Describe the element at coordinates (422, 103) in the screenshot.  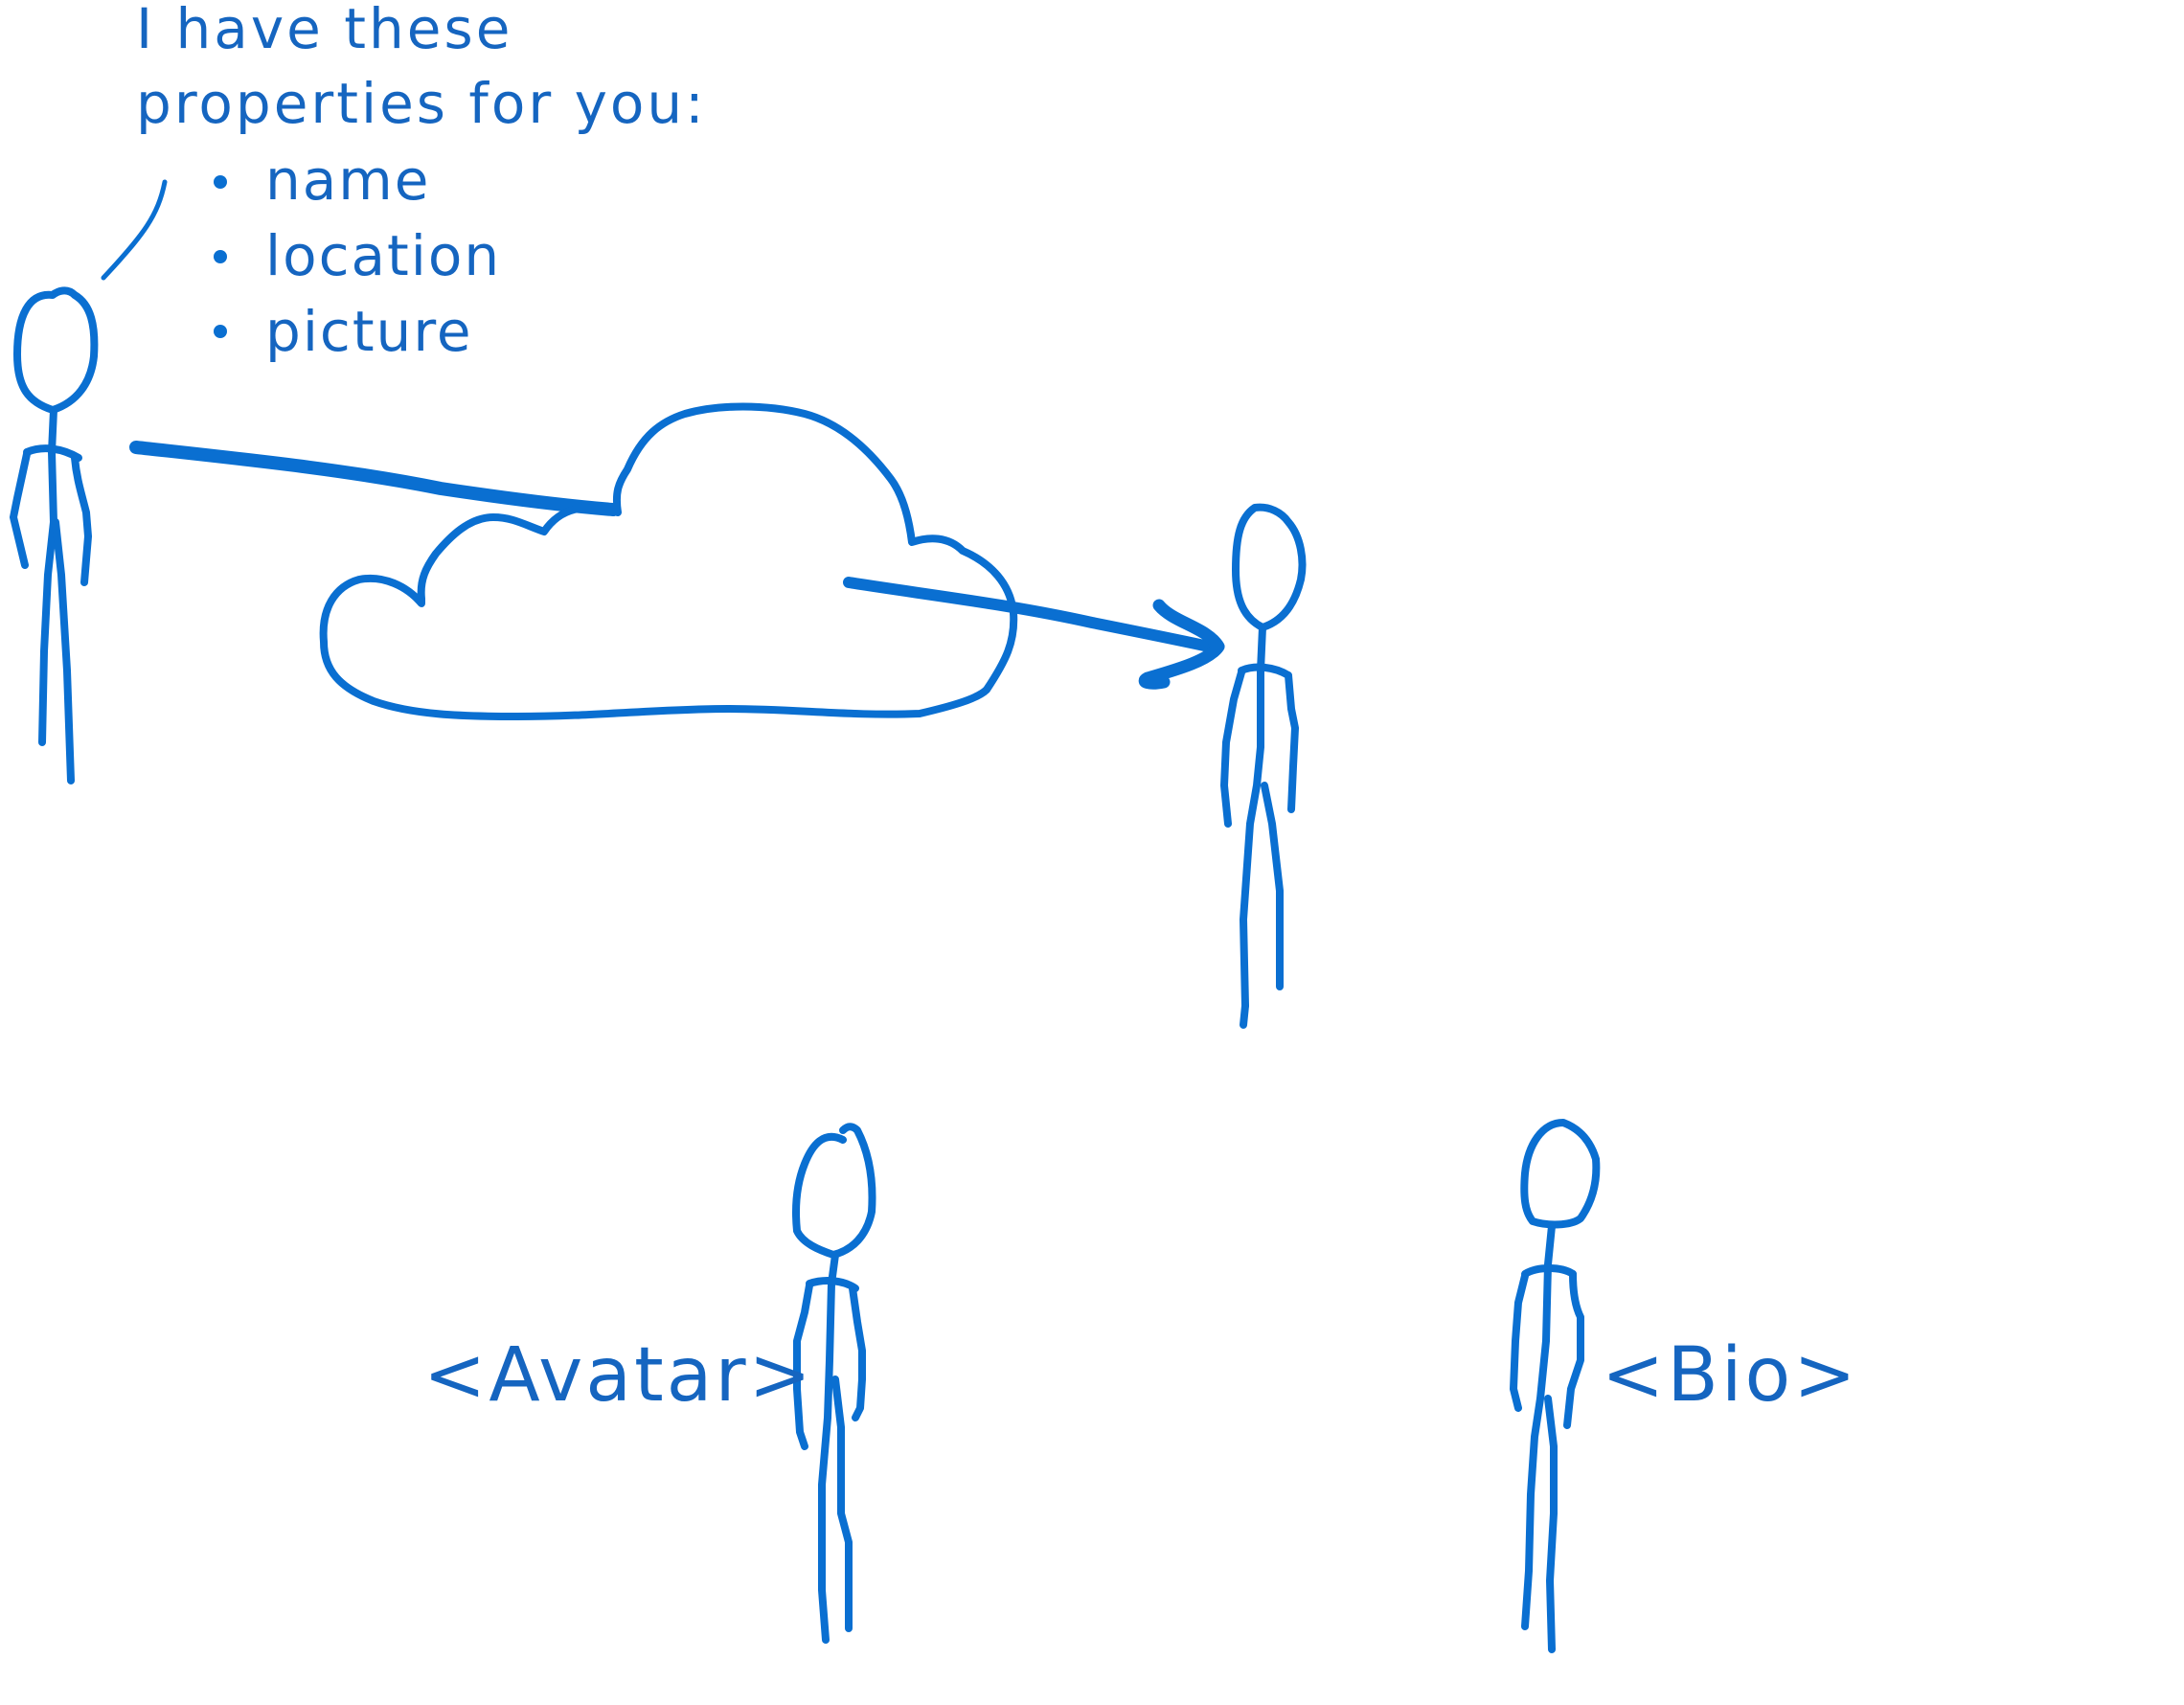
I see `speech-line-2: properties for you:` at that location.